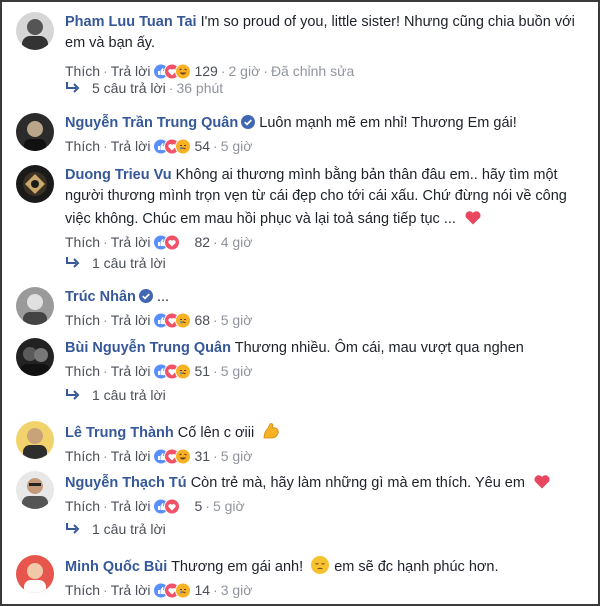  Describe the element at coordinates (198, 506) in the screenshot. I see `reaction-count: 5` at that location.